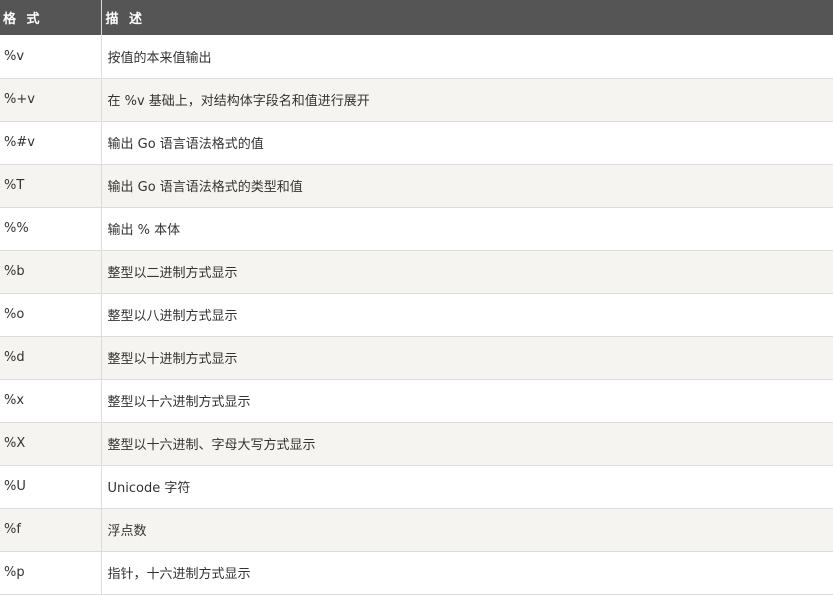  What do you see at coordinates (51, 57) in the screenshot?
I see `format-cell: %v` at bounding box center [51, 57].